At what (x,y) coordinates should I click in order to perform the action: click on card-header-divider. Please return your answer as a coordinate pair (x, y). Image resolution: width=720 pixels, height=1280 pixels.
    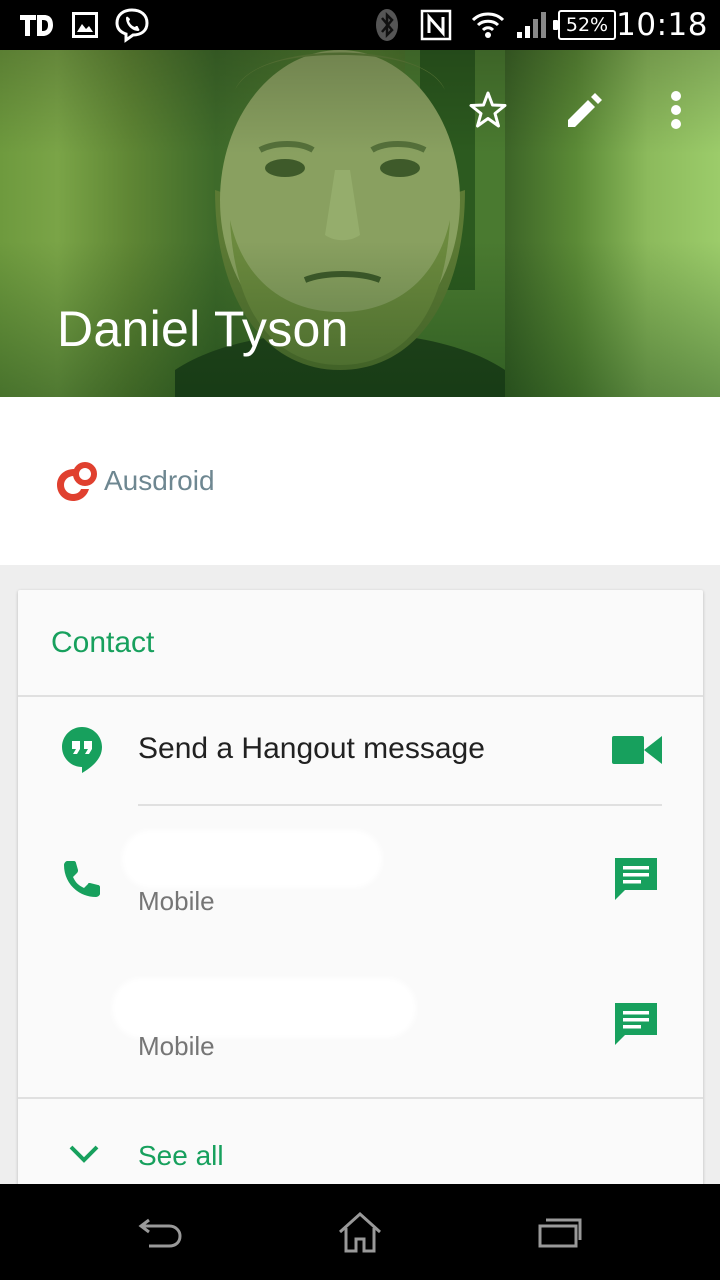
    Looking at the image, I should click on (360, 696).